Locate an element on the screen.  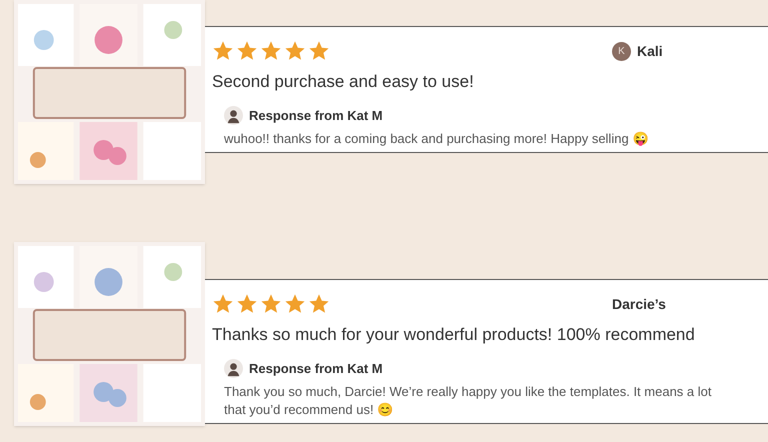
reviewer-name: Kali is located at coordinates (650, 51).